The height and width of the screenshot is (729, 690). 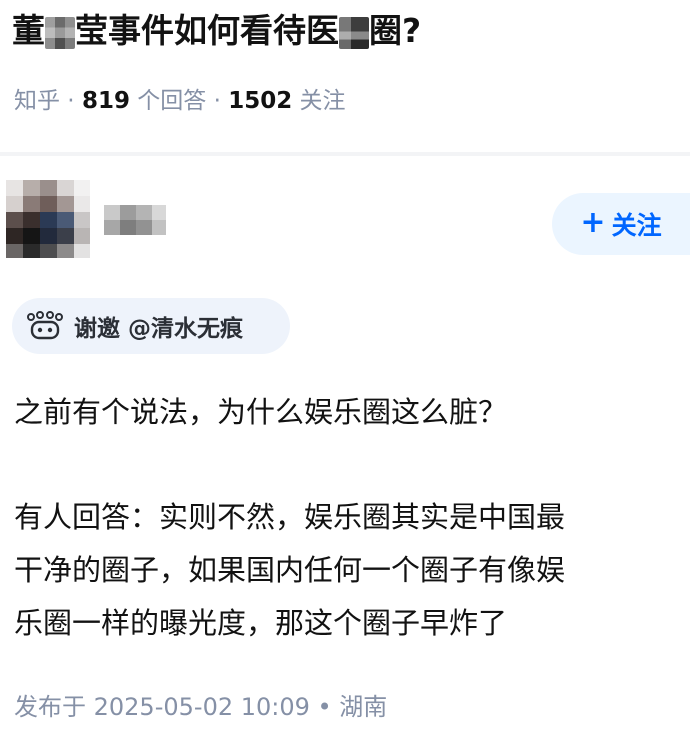 What do you see at coordinates (290, 517) in the screenshot?
I see `content-line: 有人回答：实则不然，娱乐圈其实是中国最` at bounding box center [290, 517].